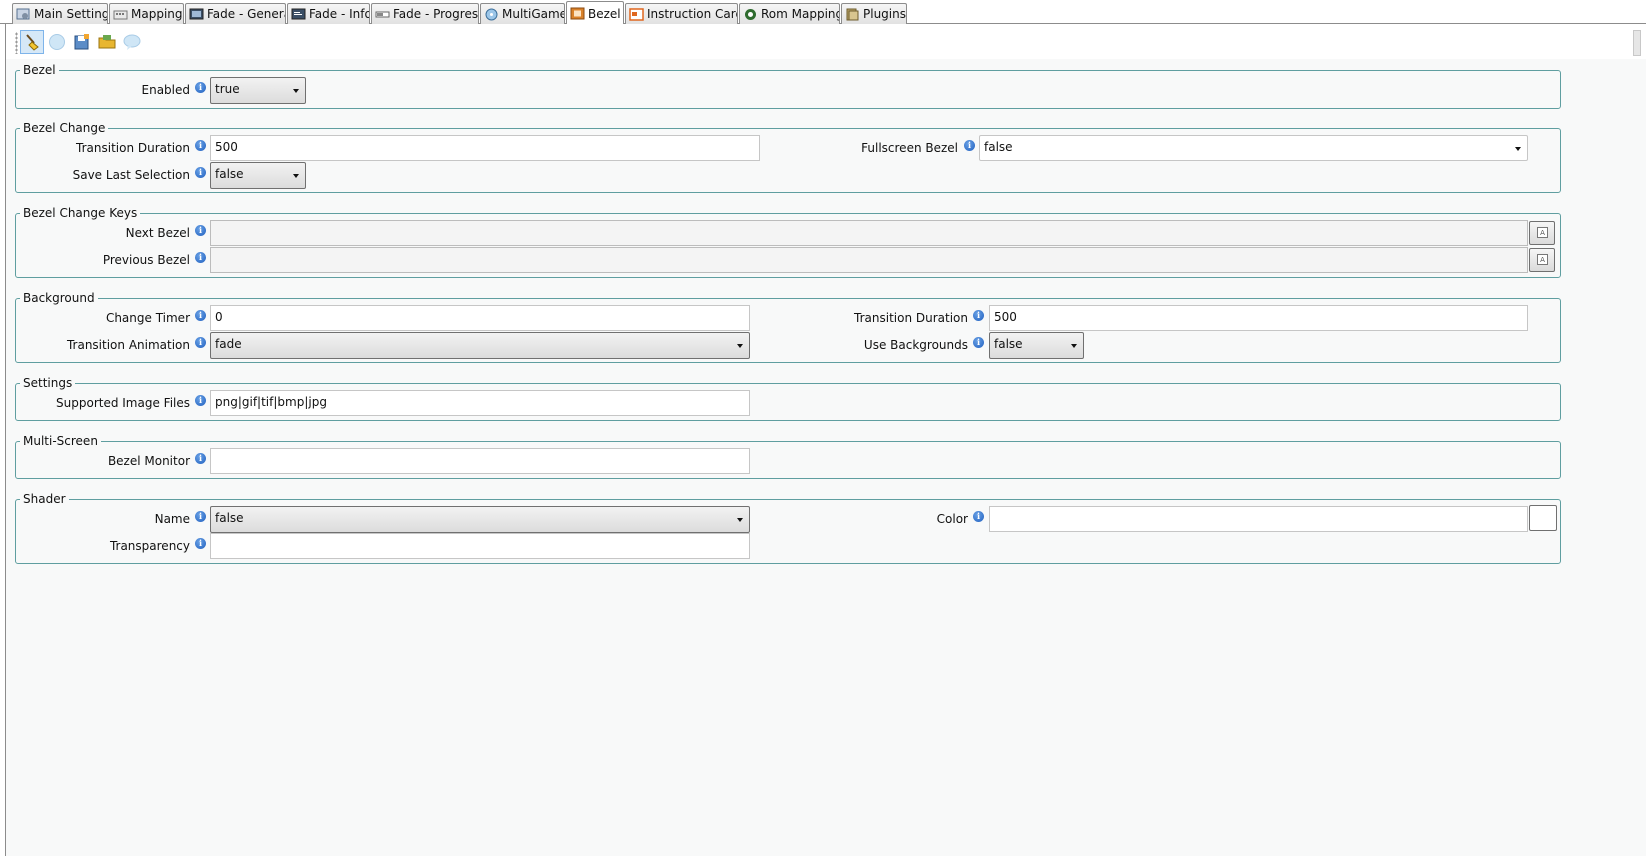  I want to click on comment-icon, so click(132, 42).